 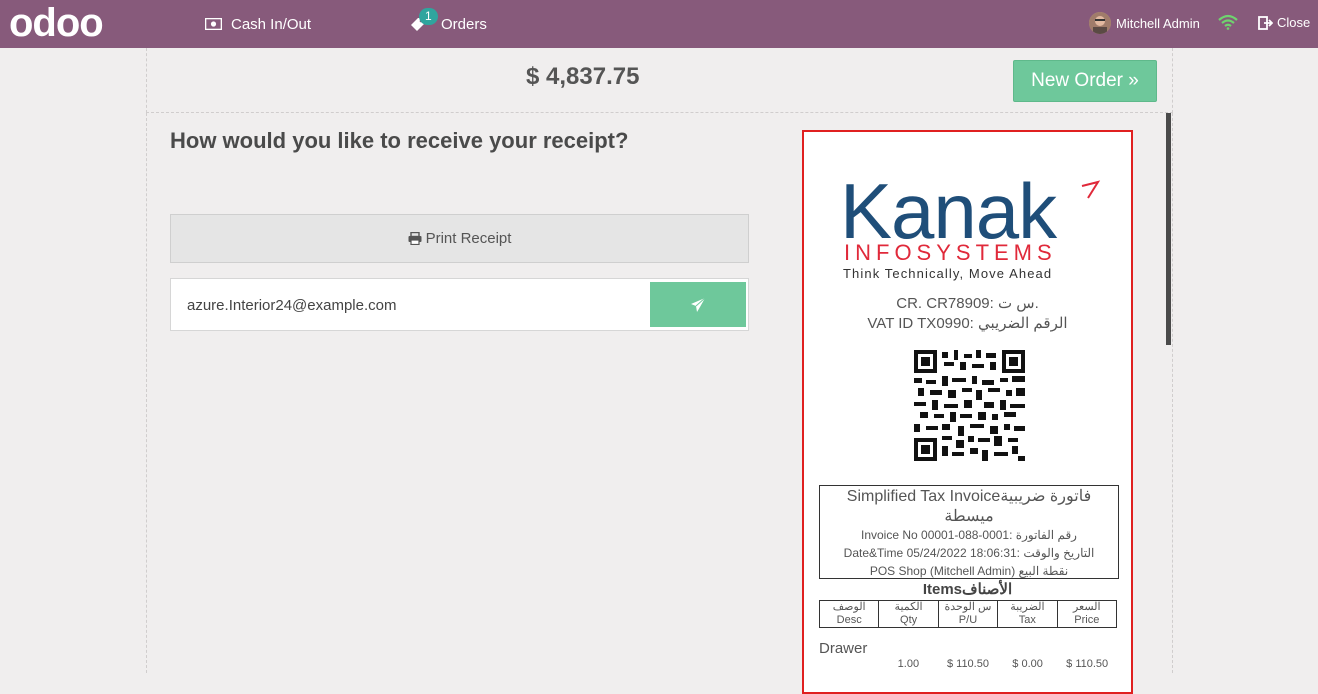 What do you see at coordinates (583, 76) in the screenshot?
I see `order-total: $ 4,837.75` at bounding box center [583, 76].